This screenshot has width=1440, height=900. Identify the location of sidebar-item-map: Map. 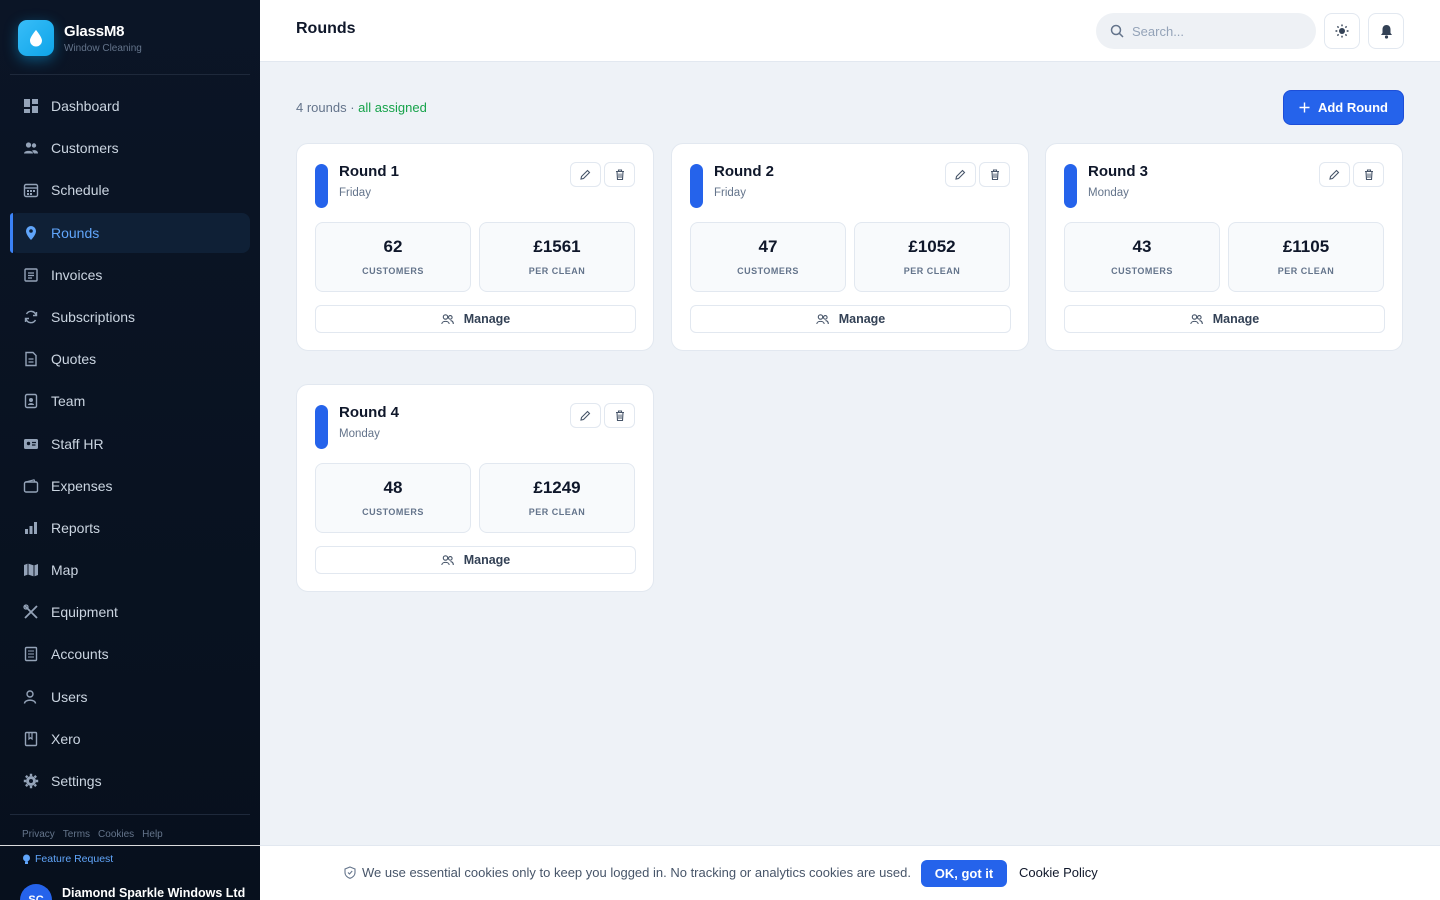
(130, 570).